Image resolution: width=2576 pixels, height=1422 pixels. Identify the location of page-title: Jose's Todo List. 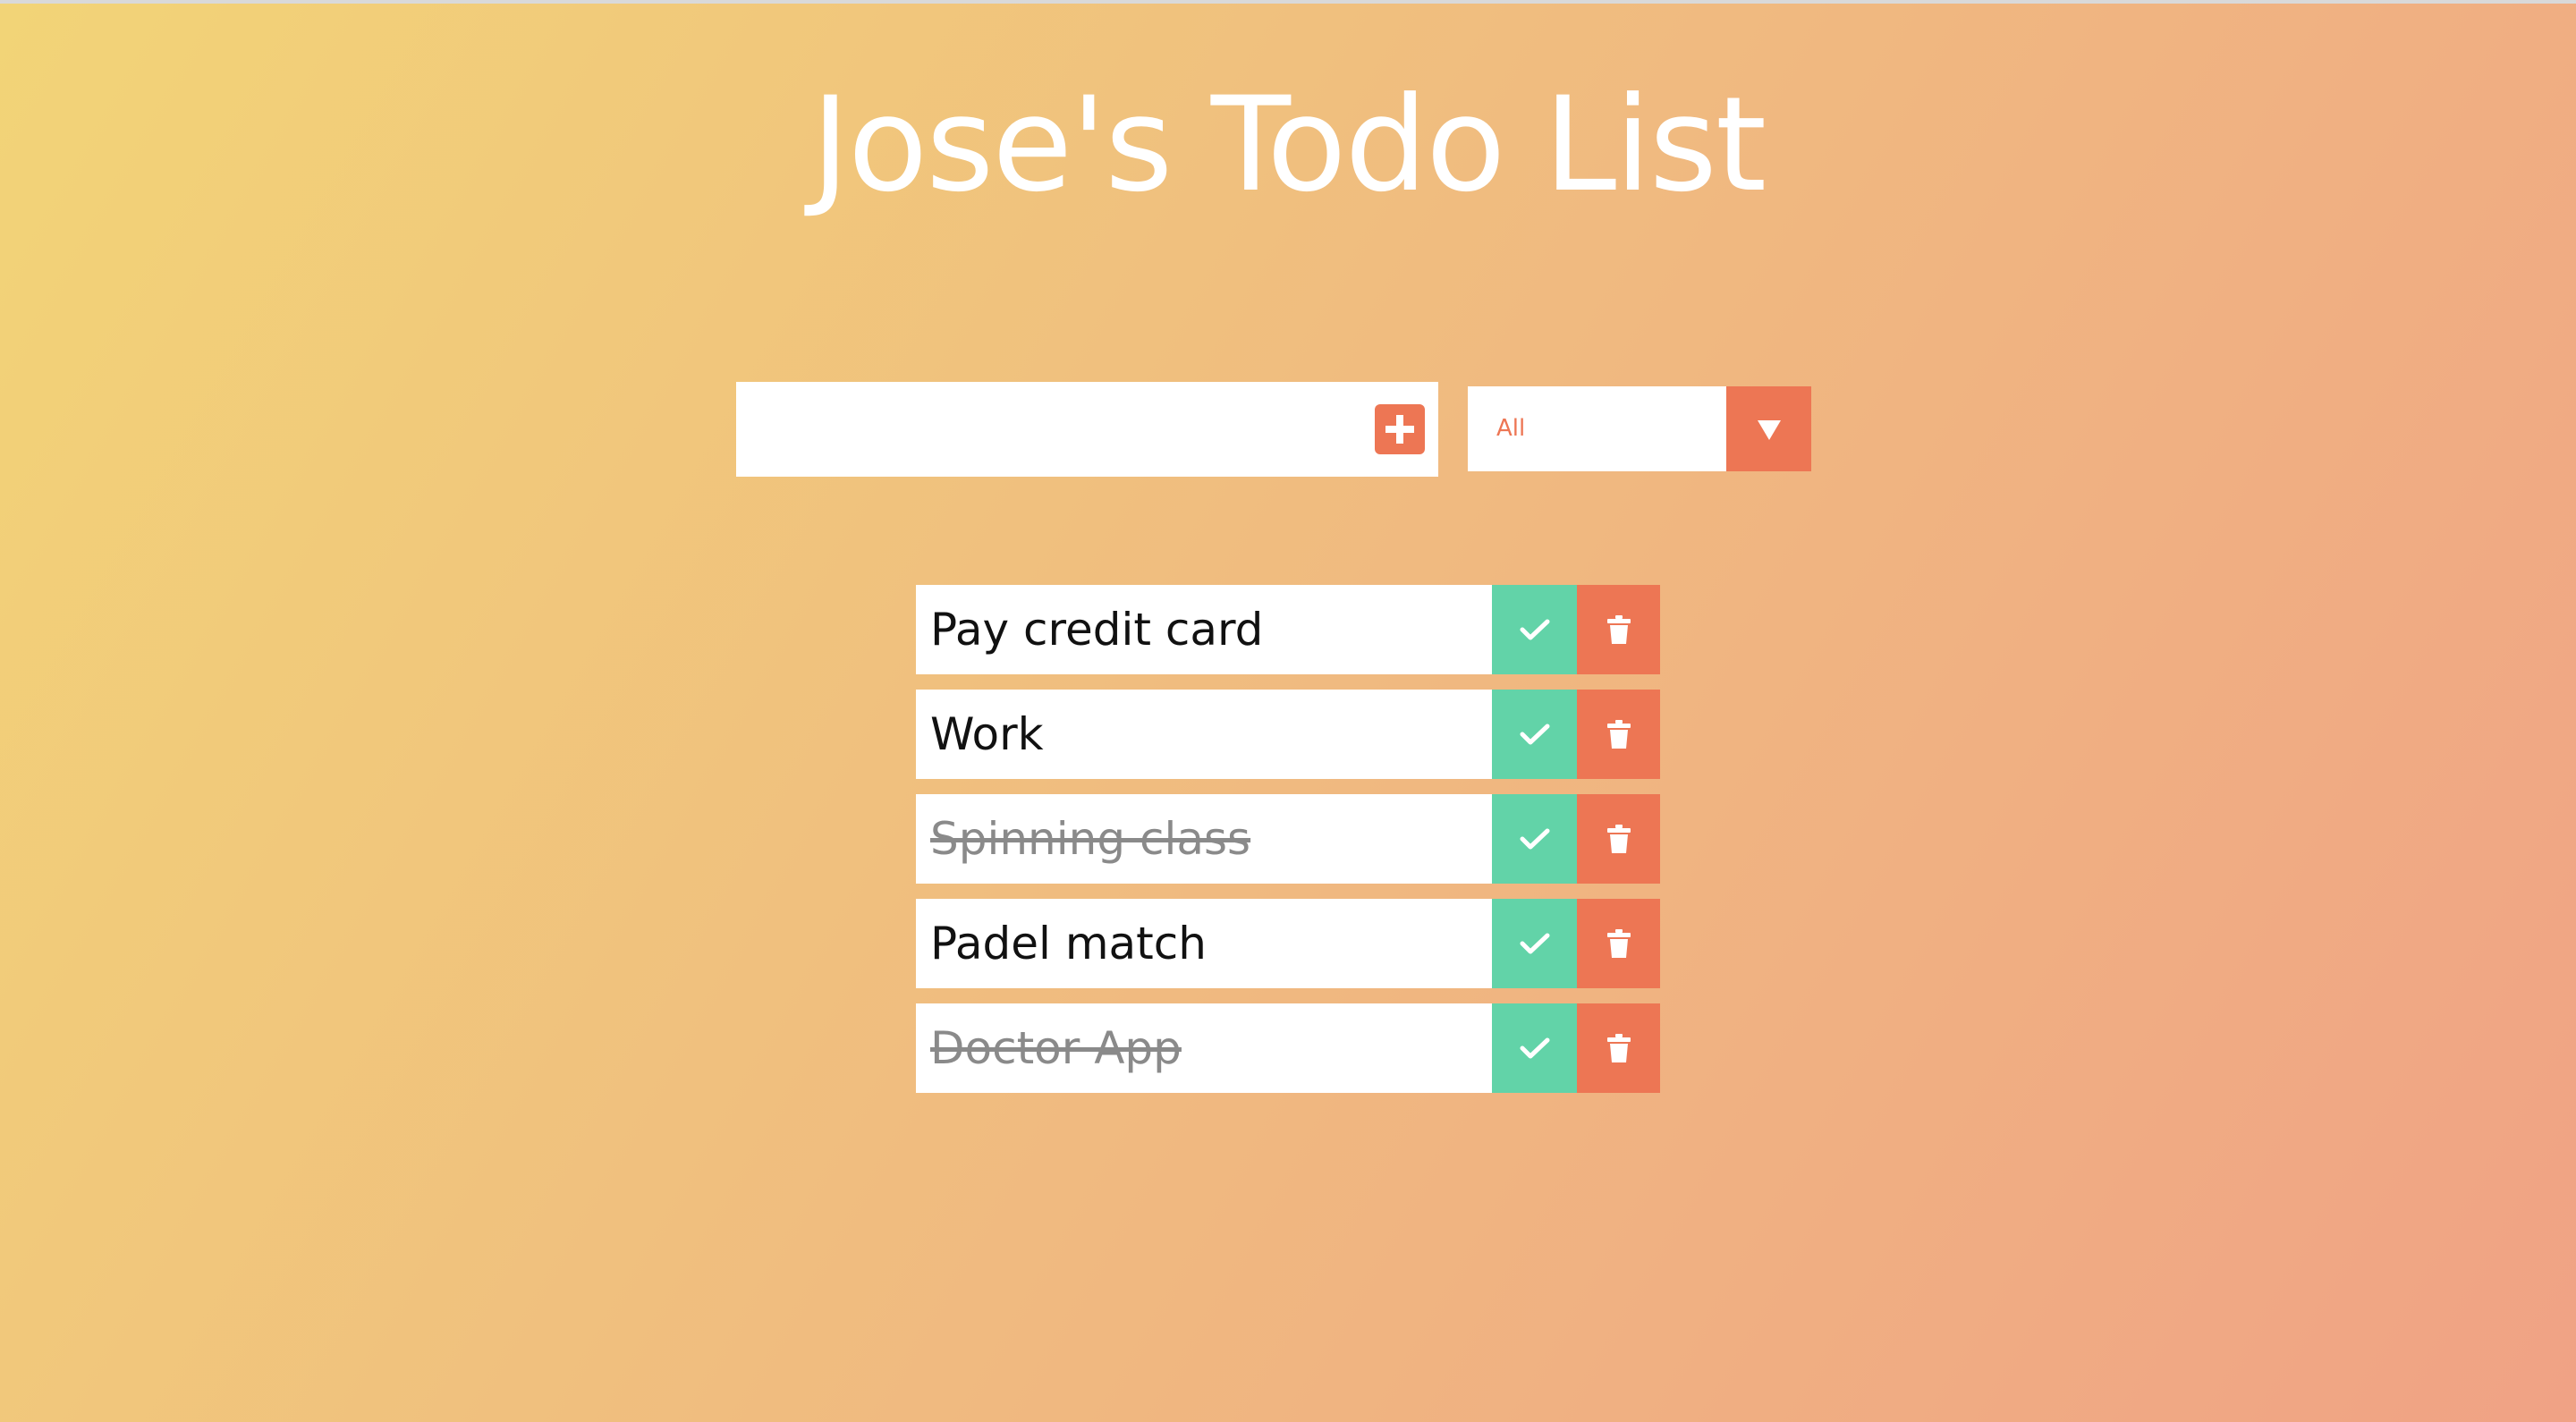
(1288, 145).